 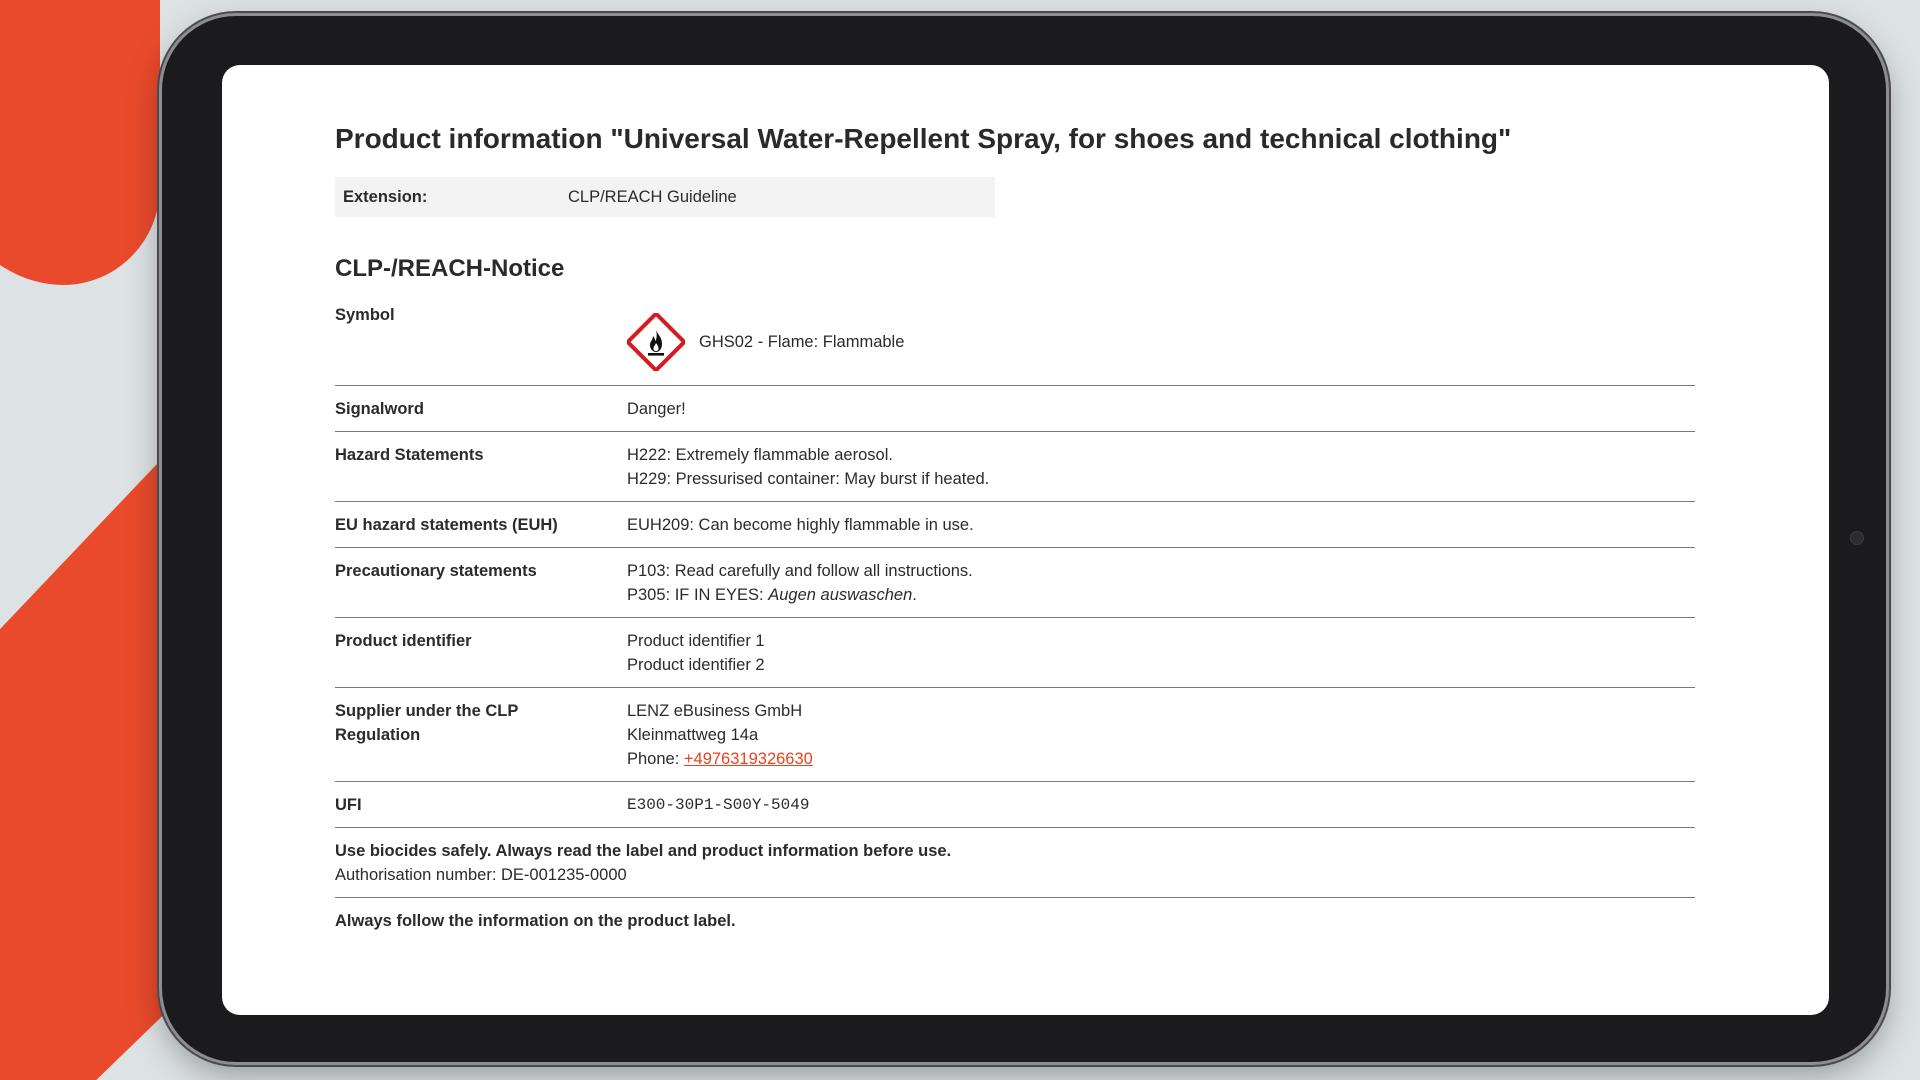 What do you see at coordinates (656, 409) in the screenshot?
I see `value-signalword: Danger!` at bounding box center [656, 409].